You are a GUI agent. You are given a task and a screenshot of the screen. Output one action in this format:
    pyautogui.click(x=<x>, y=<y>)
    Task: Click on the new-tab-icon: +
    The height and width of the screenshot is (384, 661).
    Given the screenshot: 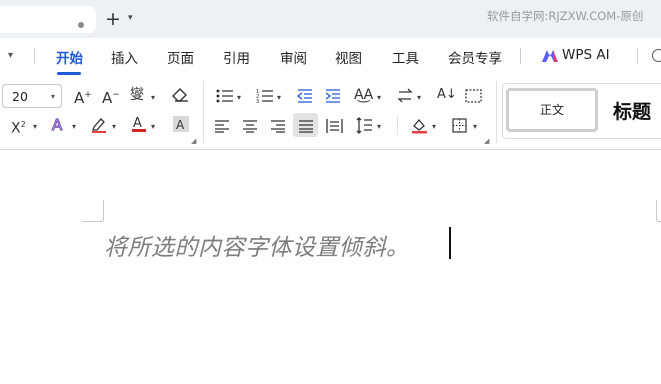 What is the action you would take?
    pyautogui.click(x=113, y=19)
    